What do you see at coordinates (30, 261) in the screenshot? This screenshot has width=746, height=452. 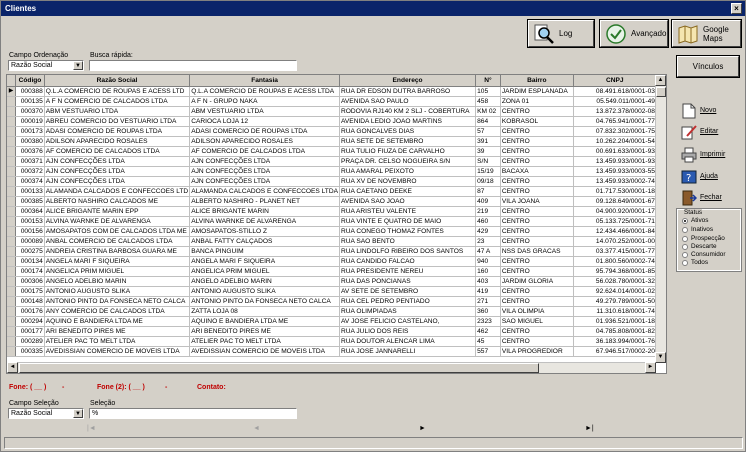 I see `table-cell: 000134` at bounding box center [30, 261].